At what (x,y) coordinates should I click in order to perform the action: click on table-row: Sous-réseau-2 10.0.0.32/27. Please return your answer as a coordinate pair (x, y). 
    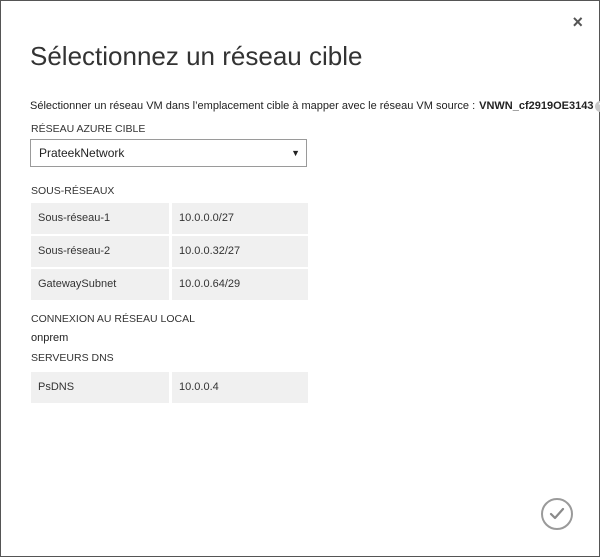
    Looking at the image, I should click on (169, 251).